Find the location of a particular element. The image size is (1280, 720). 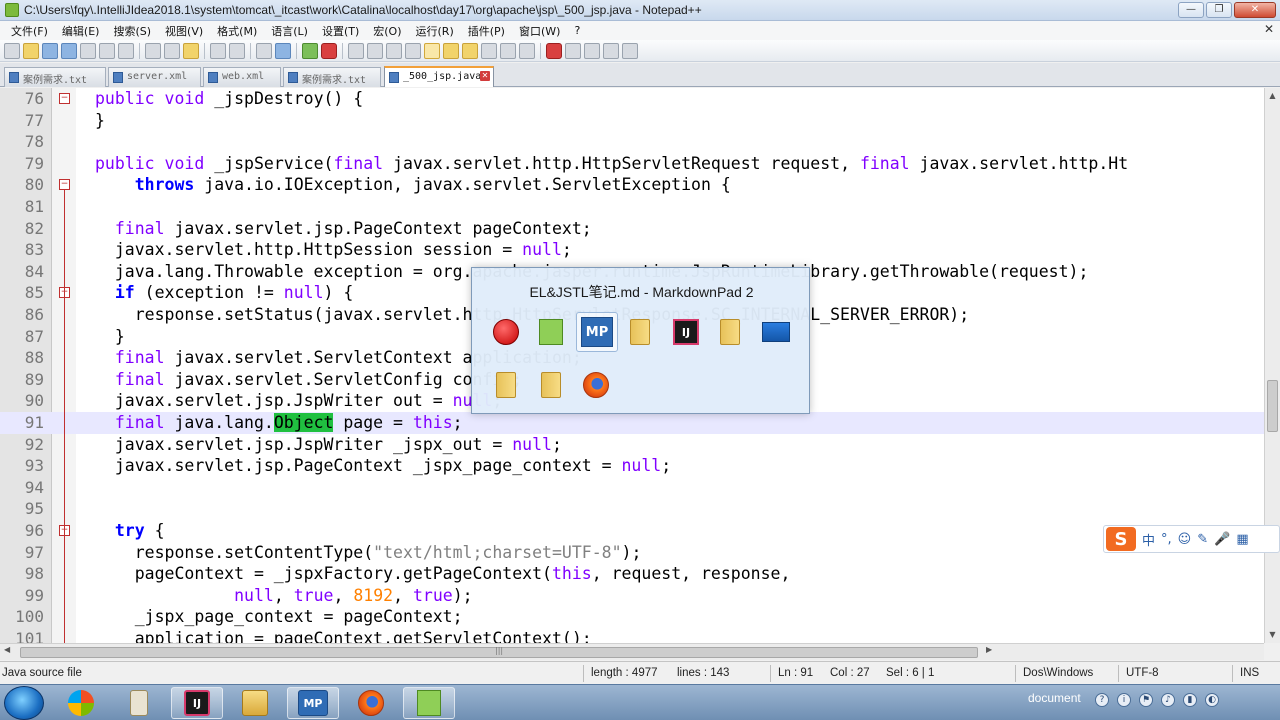

code-line: 99 null, true, 8192, true); is located at coordinates (632, 596).